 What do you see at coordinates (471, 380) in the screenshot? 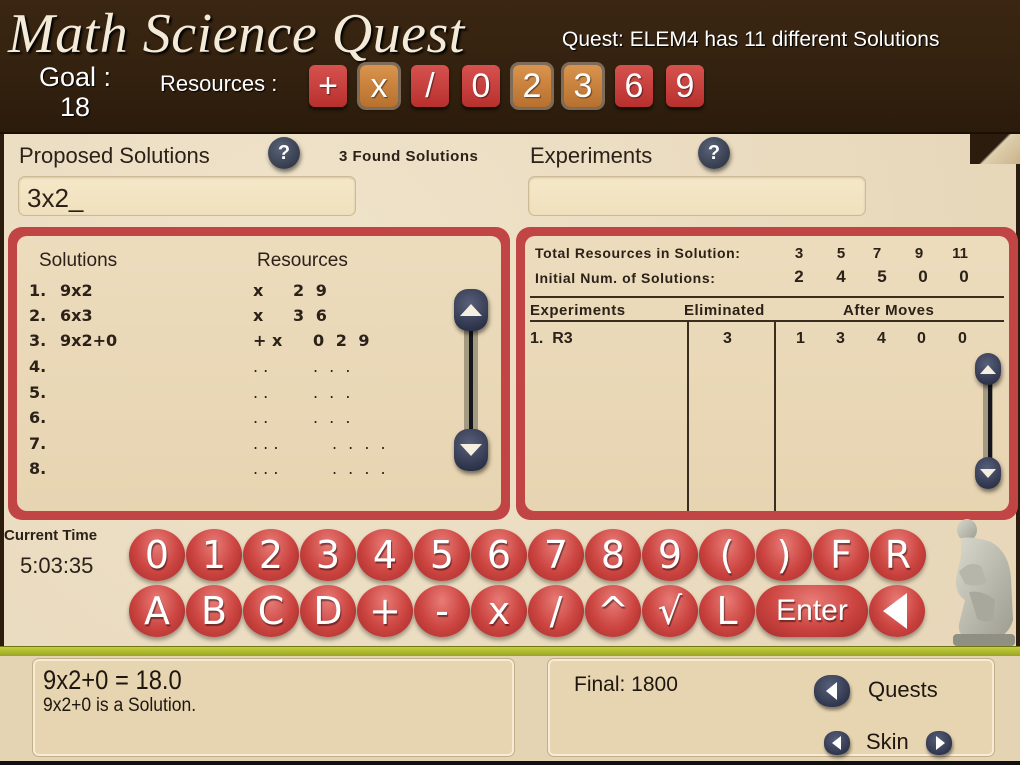
I see `solutions-scrollbar` at bounding box center [471, 380].